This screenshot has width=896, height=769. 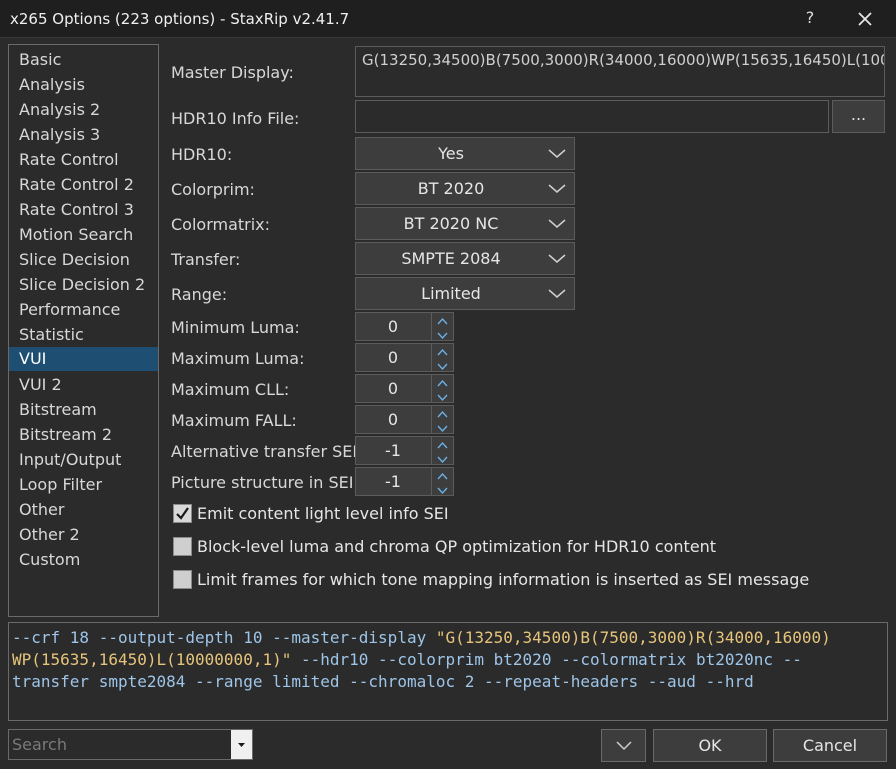 What do you see at coordinates (230, 389) in the screenshot?
I see `max-cll-label: Maximum CLL:` at bounding box center [230, 389].